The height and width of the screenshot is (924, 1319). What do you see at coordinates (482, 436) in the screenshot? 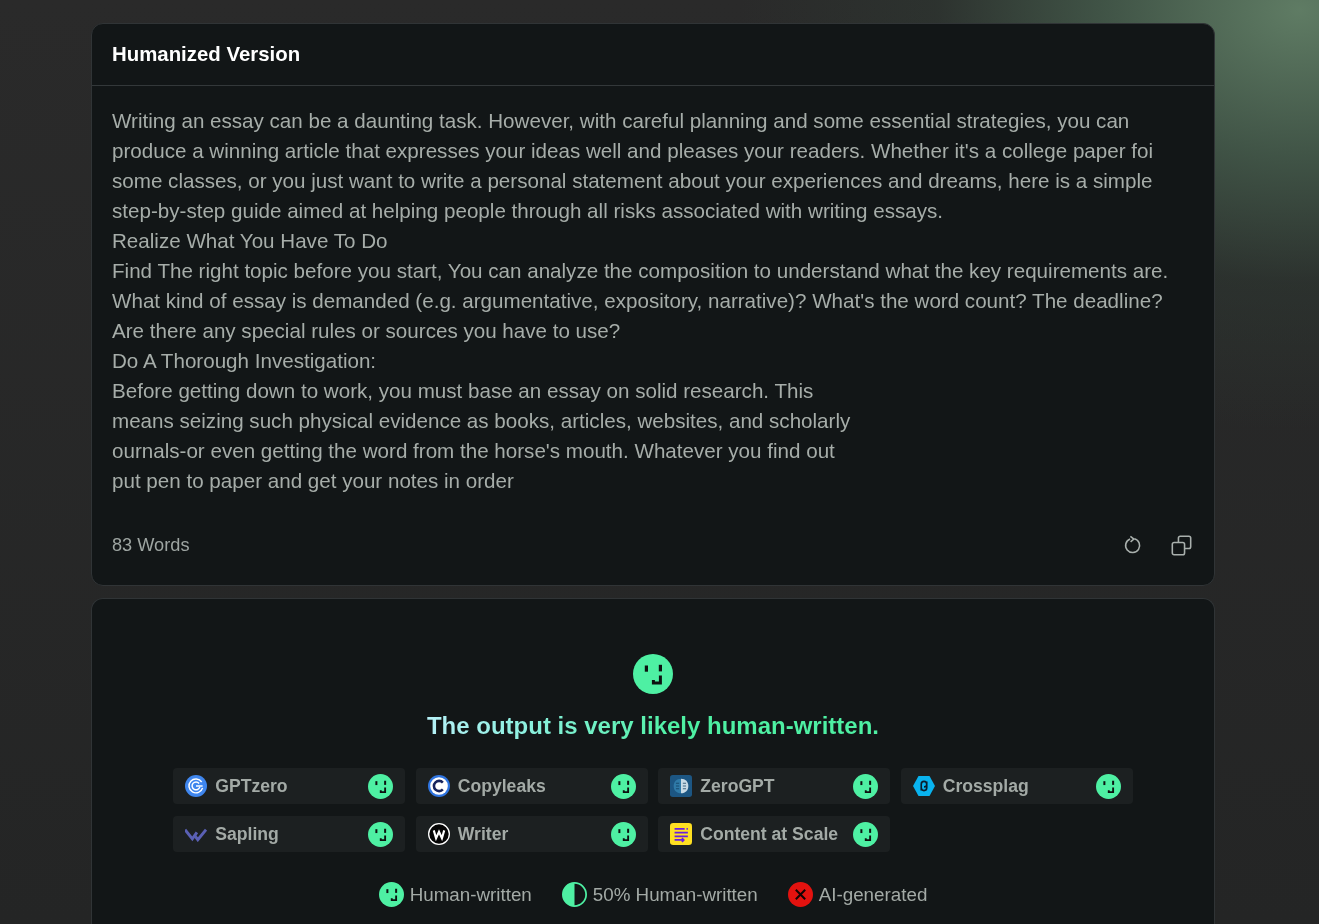
I see `body-paragraph: Before getting down to work, you must base an essay on solid research. This means seizing such physical evidence as books, articles, websites, and scholarly ournals-or even getting the word from the horse's mouth. Whatever you find out put pen to paper and get your notes in order` at bounding box center [482, 436].